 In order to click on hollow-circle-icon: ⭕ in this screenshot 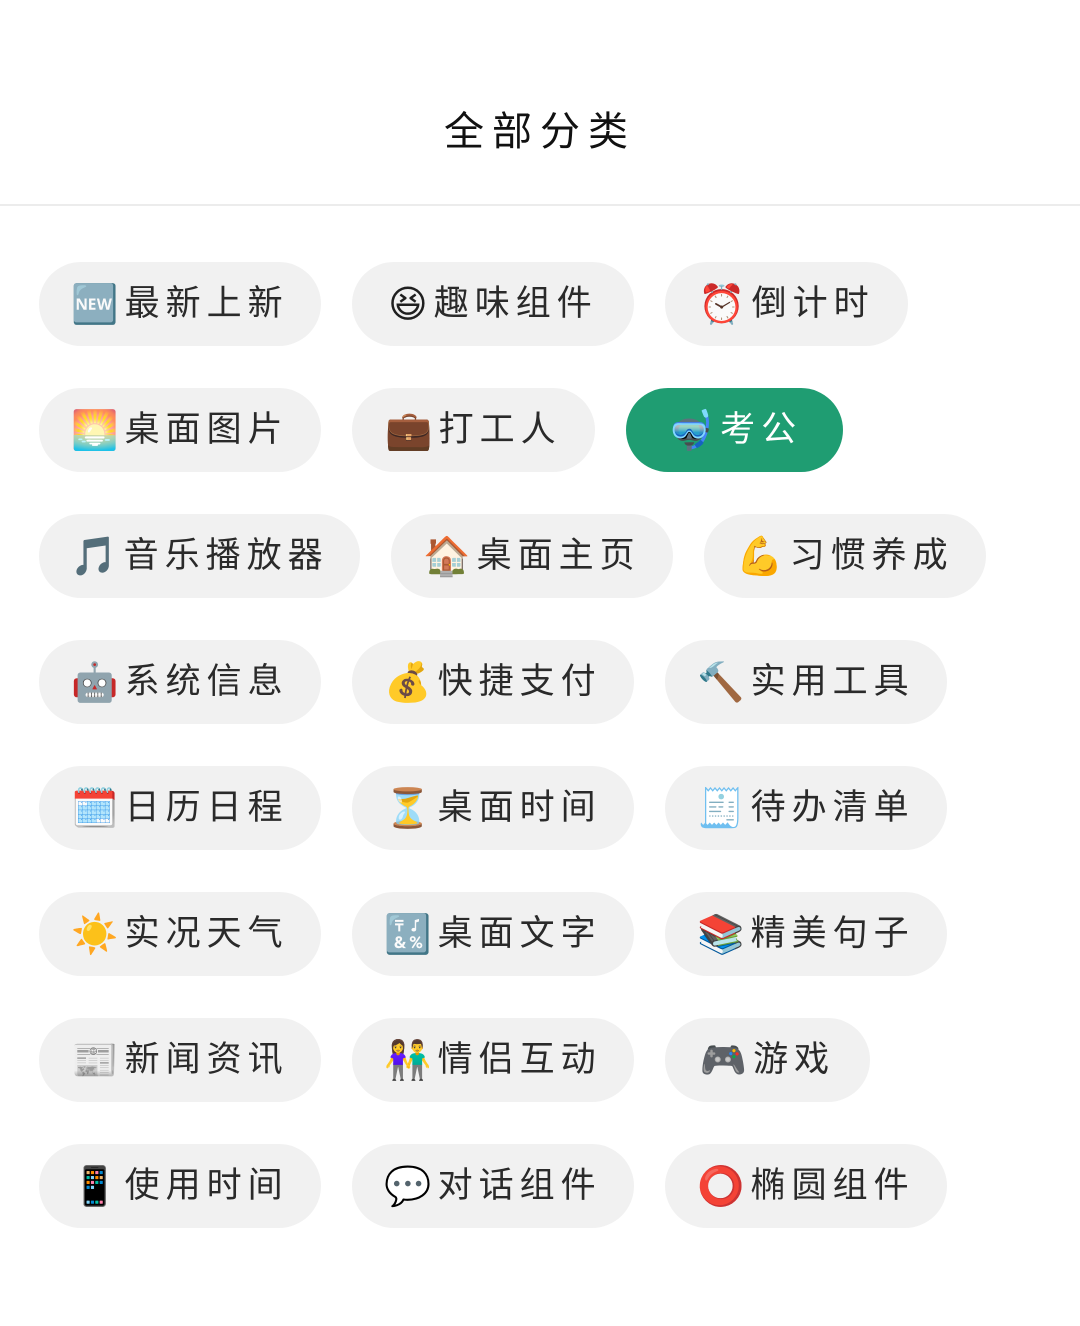, I will do `click(721, 1186)`.